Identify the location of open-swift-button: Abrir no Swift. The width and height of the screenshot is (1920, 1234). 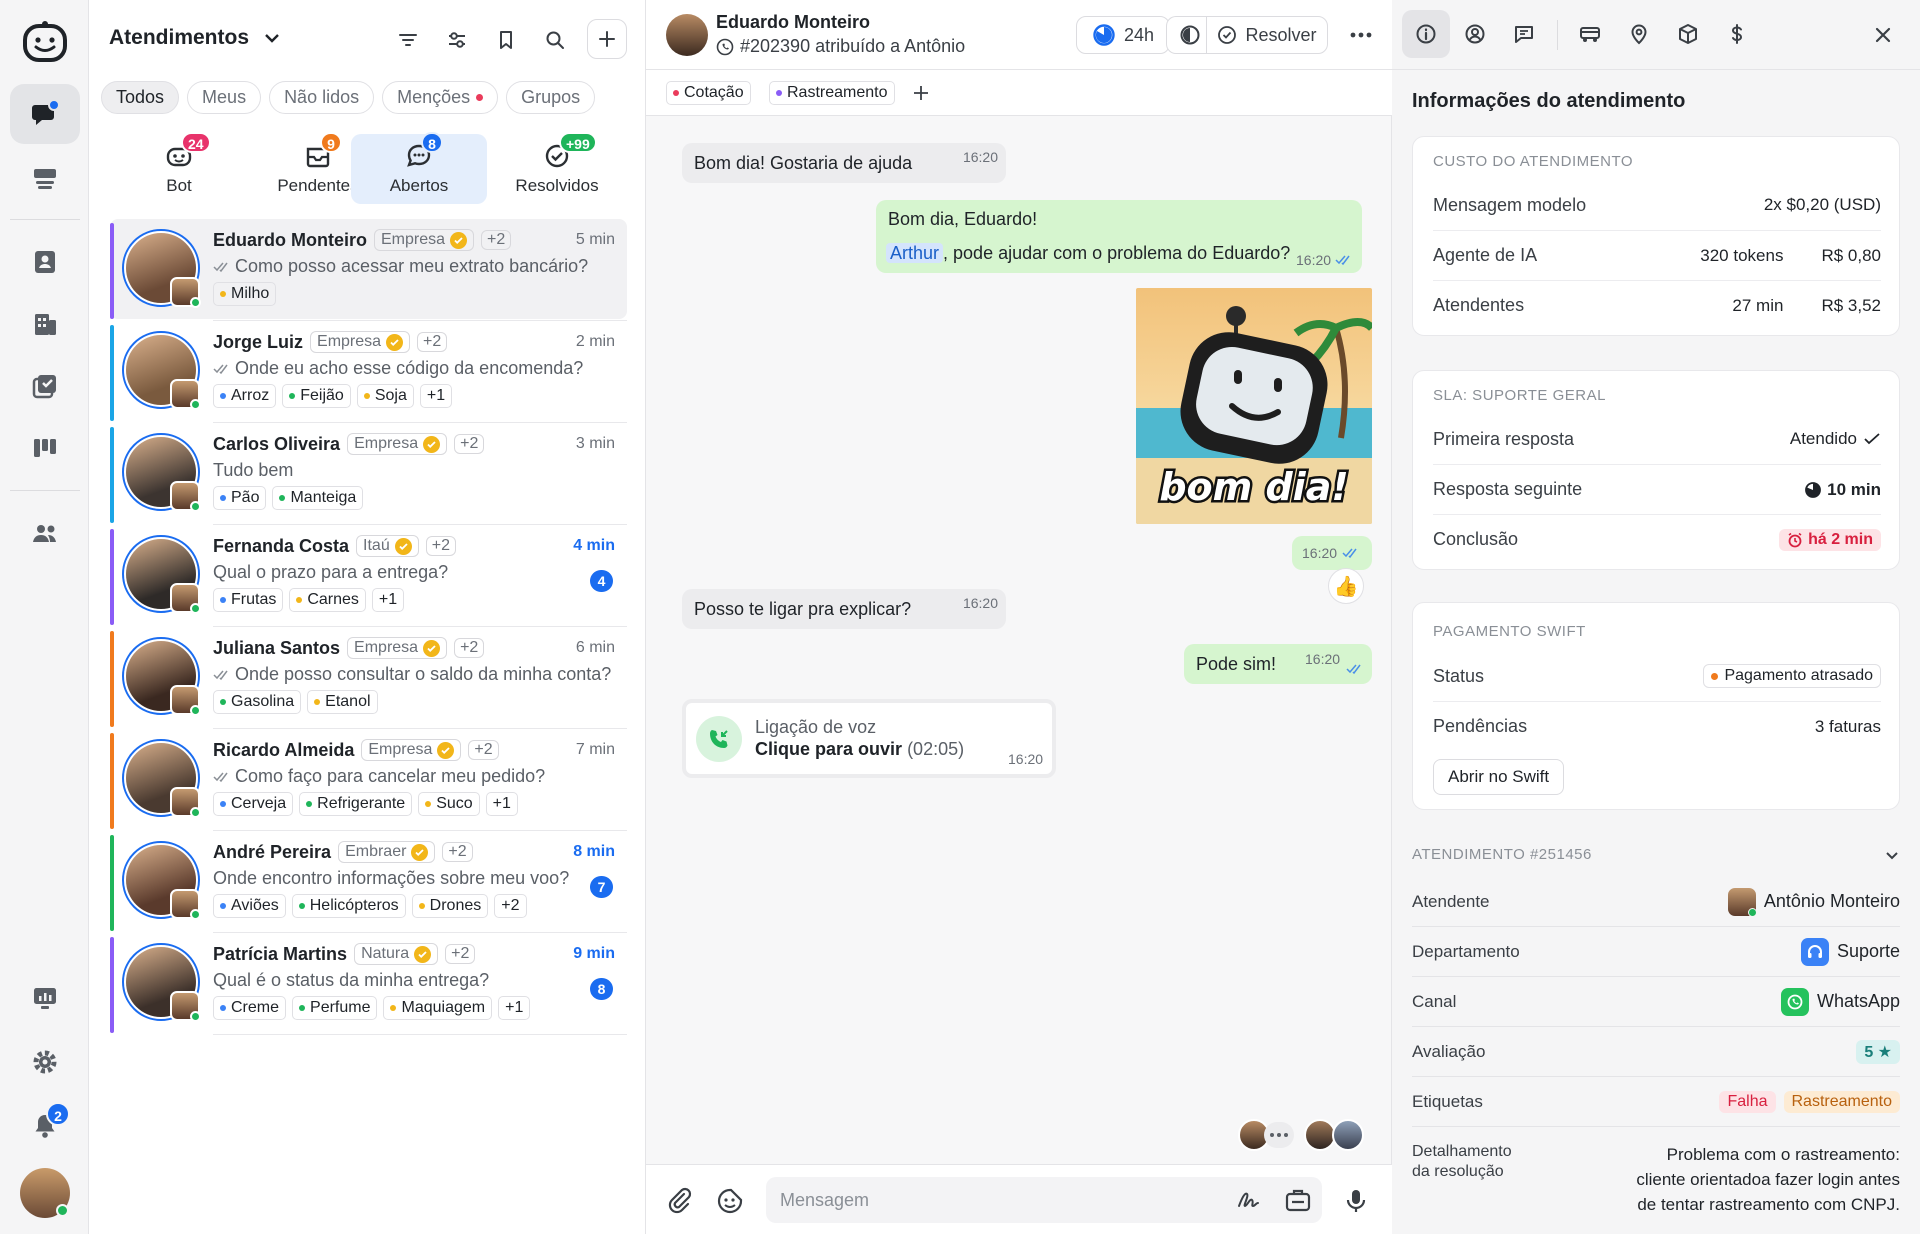
(1499, 777).